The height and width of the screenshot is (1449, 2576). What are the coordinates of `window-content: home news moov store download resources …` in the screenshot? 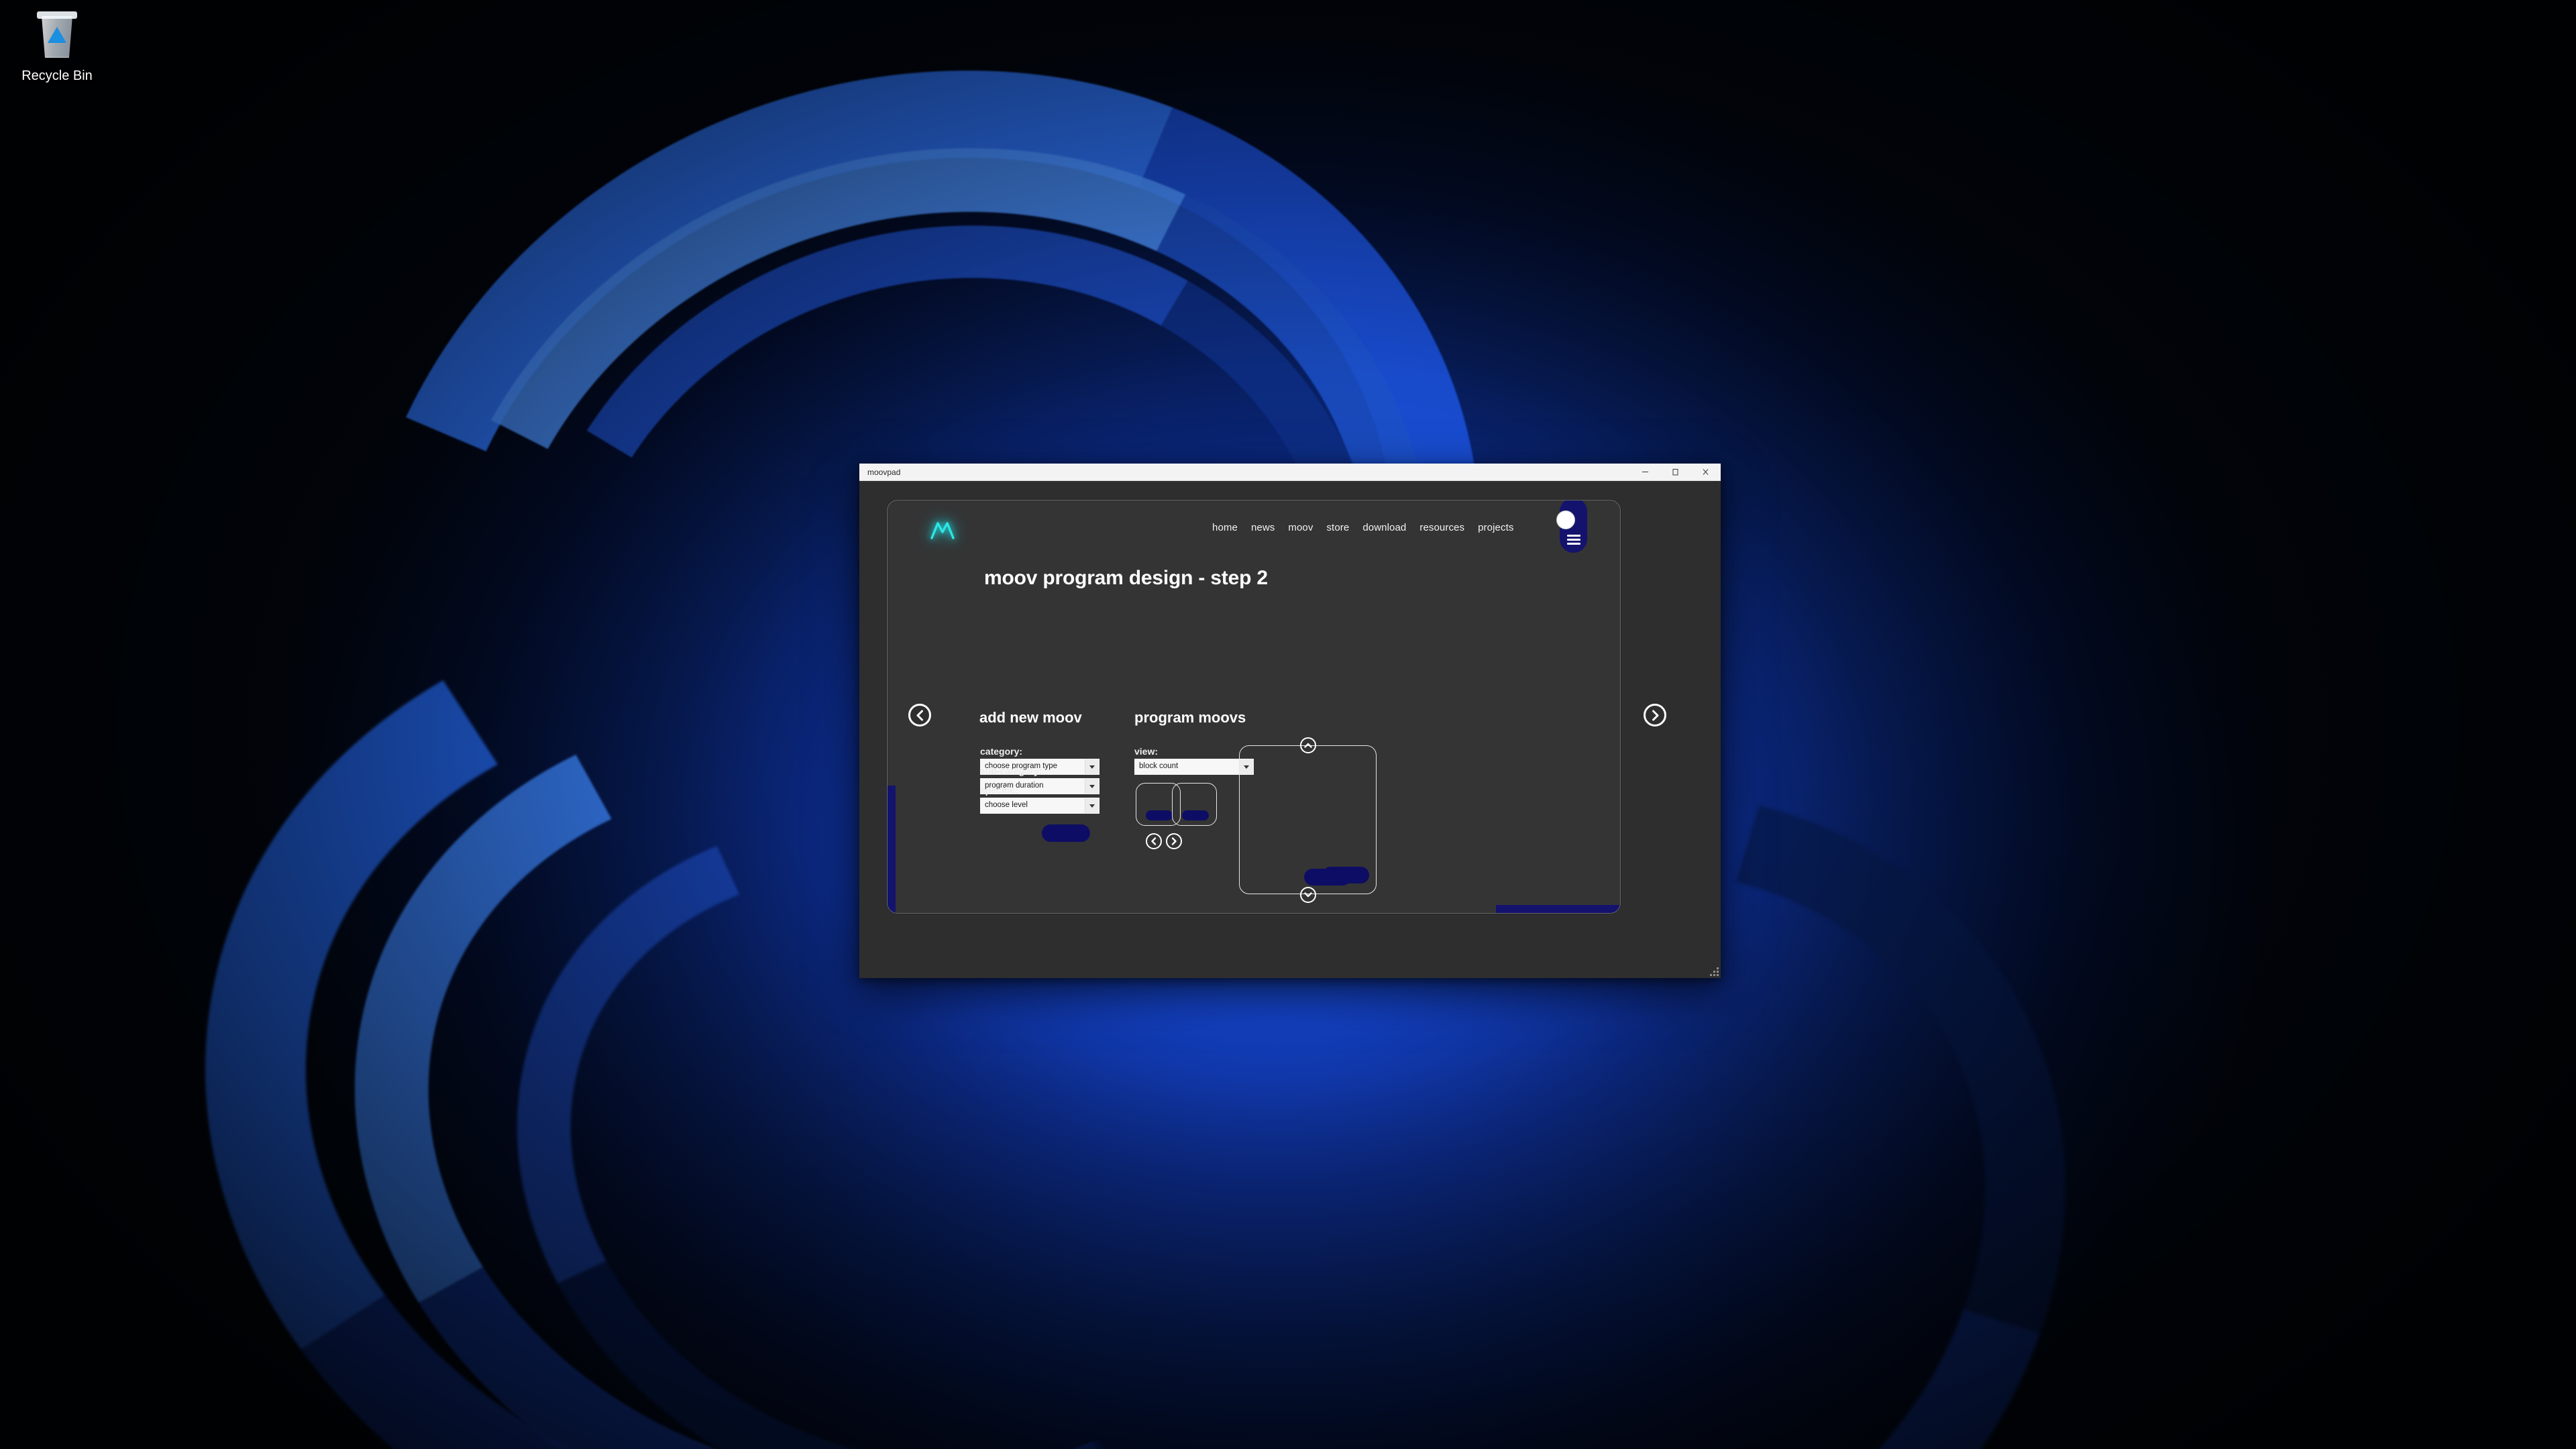 It's located at (1290, 729).